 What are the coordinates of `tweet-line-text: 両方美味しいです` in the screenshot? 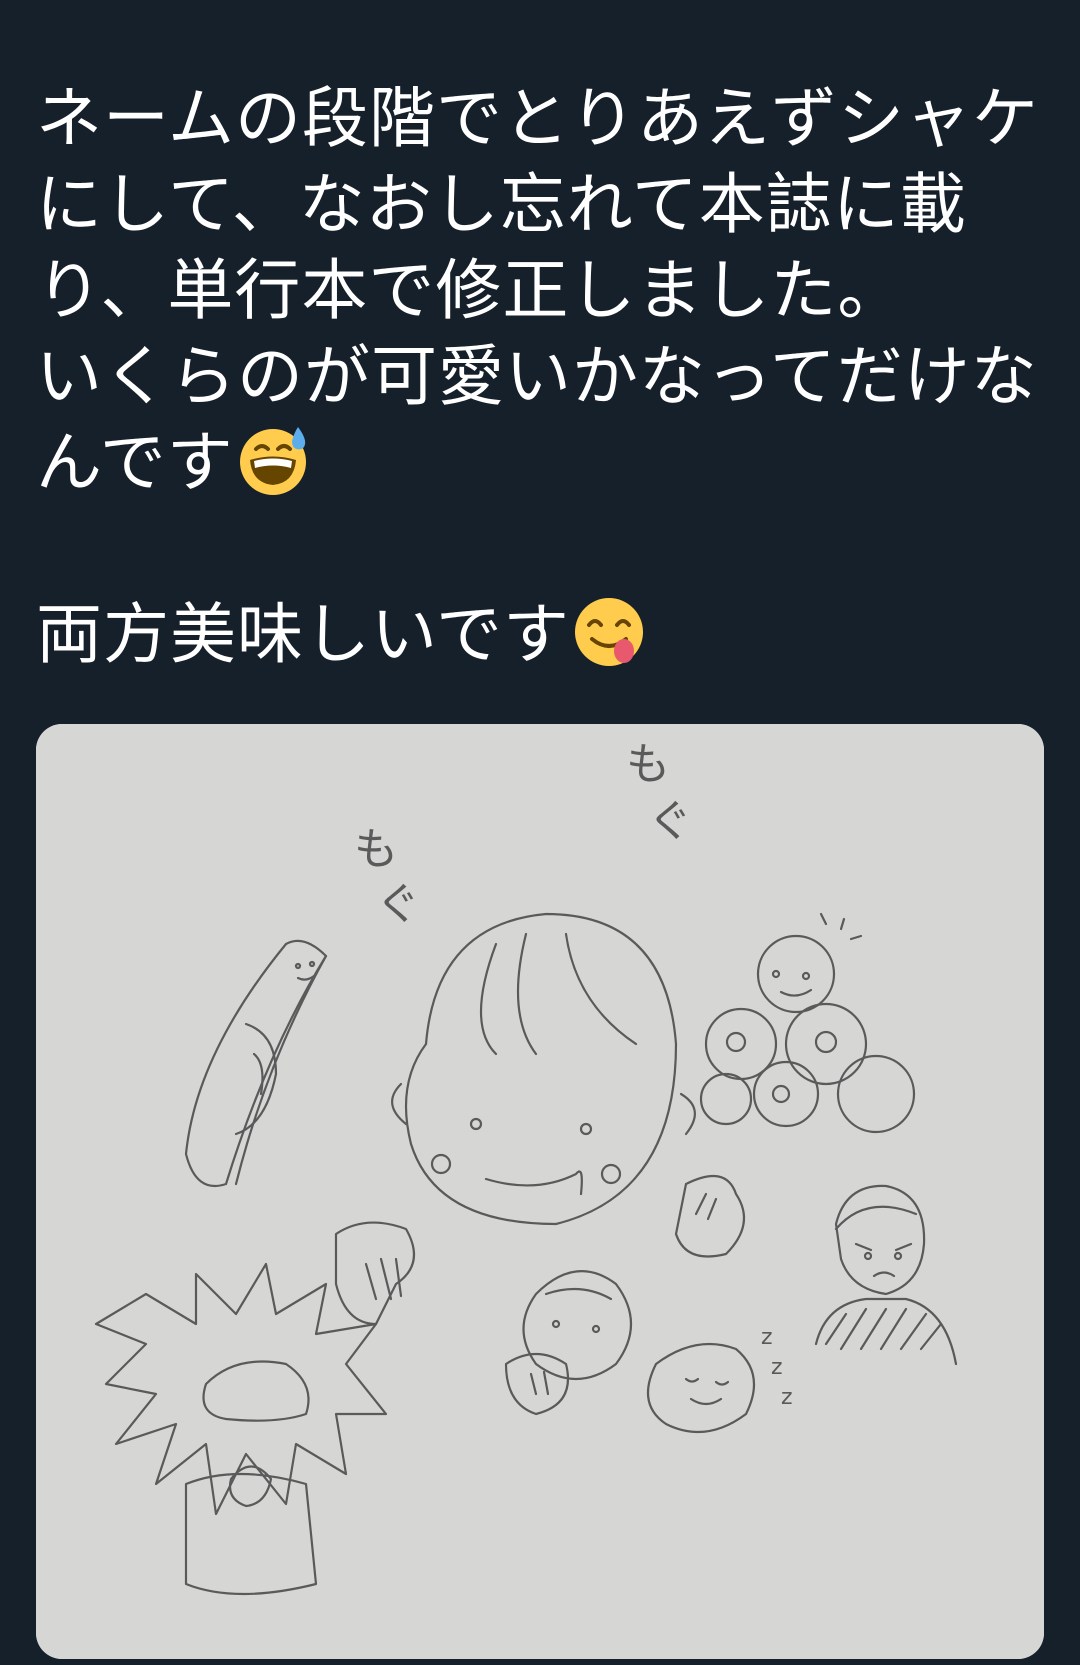 It's located at (303, 634).